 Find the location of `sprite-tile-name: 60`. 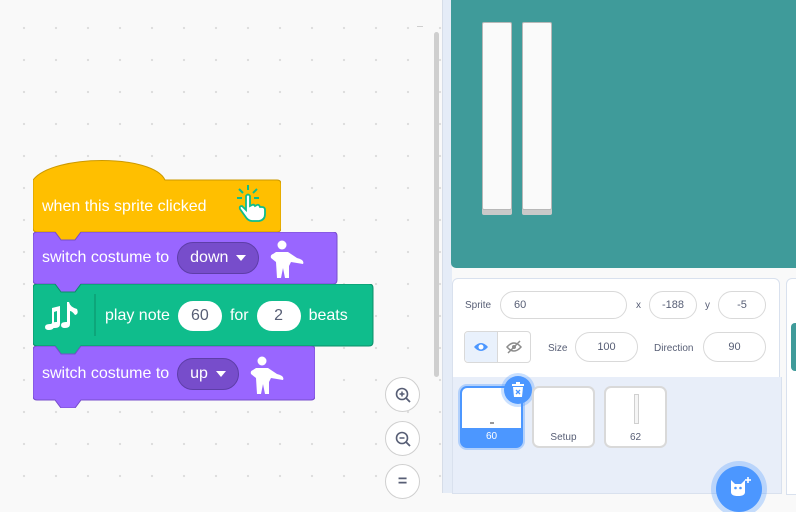

sprite-tile-name: 60 is located at coordinates (491, 437).